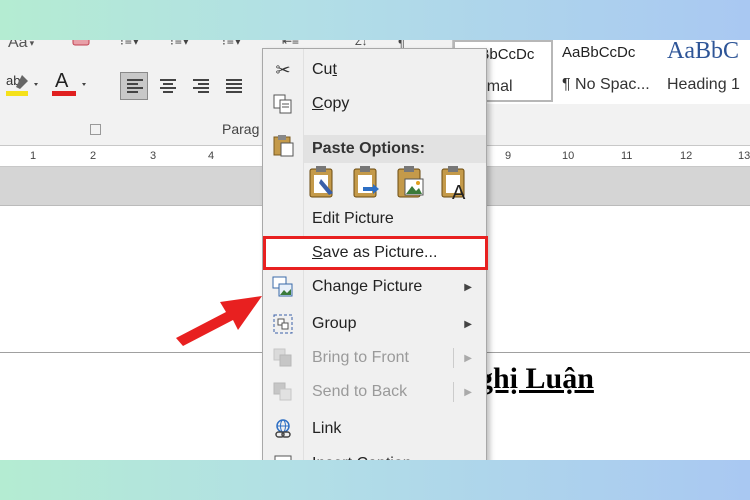  What do you see at coordinates (241, 129) in the screenshot?
I see `paragraph-group-label: Parag` at bounding box center [241, 129].